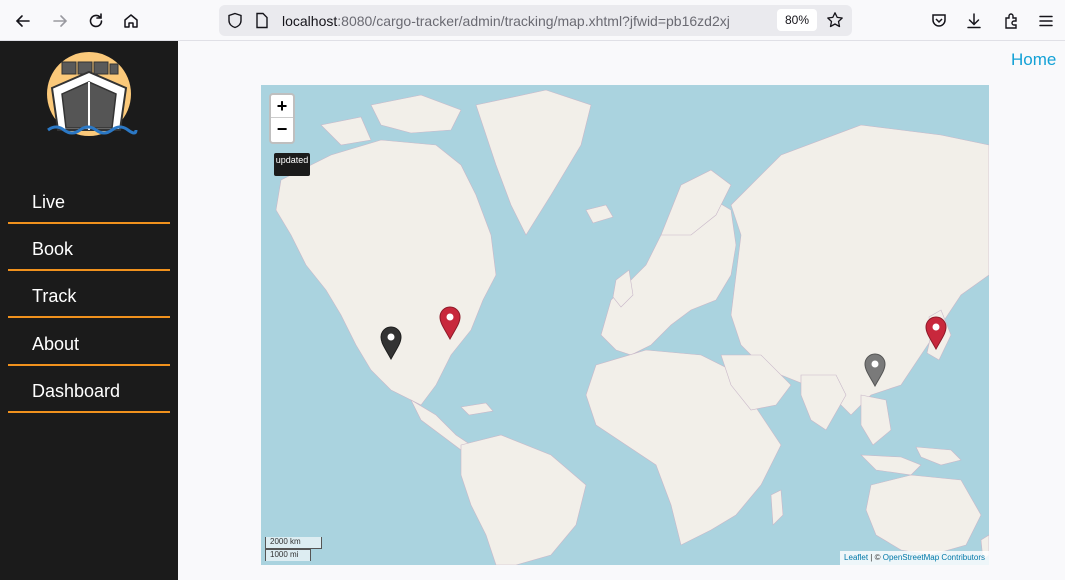 The width and height of the screenshot is (1065, 580). What do you see at coordinates (23, 21) in the screenshot?
I see `back-icon` at bounding box center [23, 21].